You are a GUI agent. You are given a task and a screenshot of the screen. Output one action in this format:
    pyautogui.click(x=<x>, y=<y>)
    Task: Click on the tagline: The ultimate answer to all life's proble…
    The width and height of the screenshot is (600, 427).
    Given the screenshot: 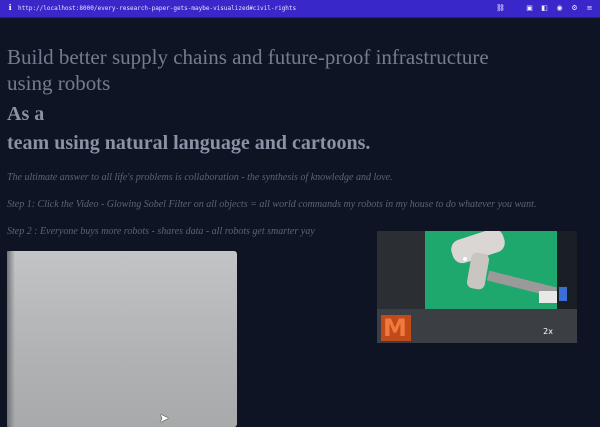 What is the action you would take?
    pyautogui.click(x=200, y=177)
    